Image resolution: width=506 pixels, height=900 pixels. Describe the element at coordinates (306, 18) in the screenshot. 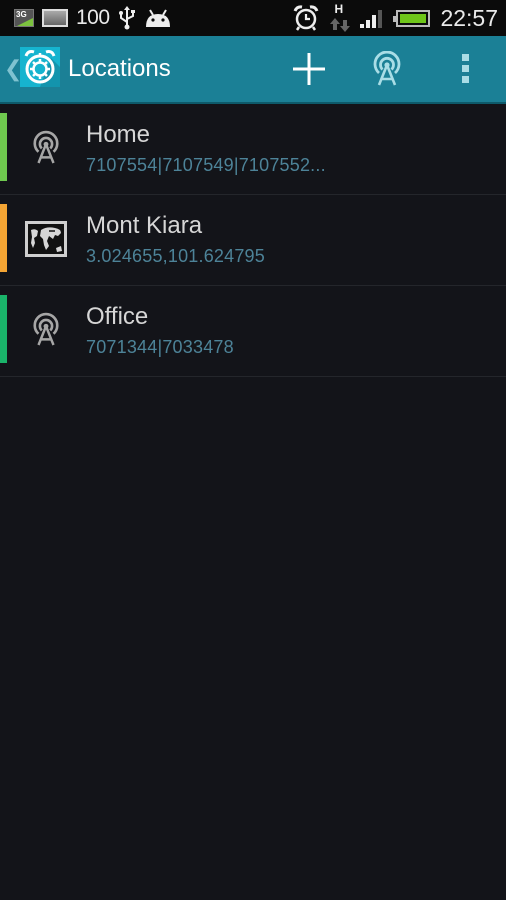

I see `alarm-icon` at that location.